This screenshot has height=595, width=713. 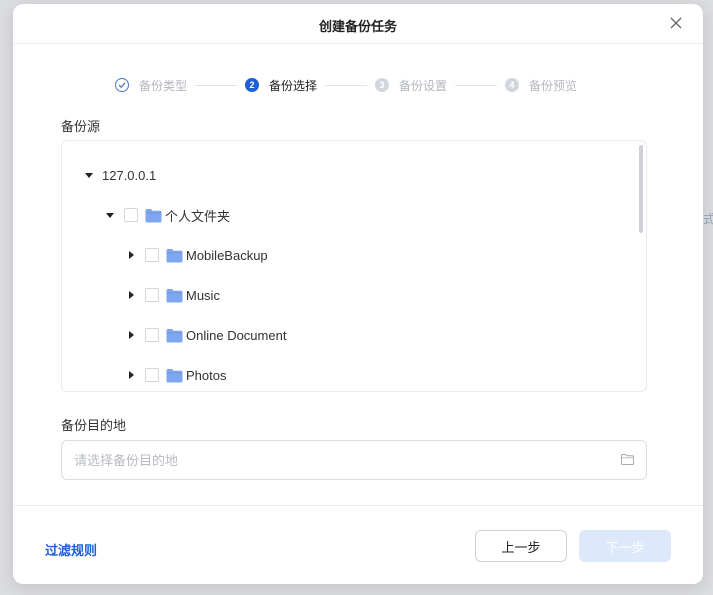 What do you see at coordinates (236, 335) in the screenshot?
I see `tree-node-label: Online Document` at bounding box center [236, 335].